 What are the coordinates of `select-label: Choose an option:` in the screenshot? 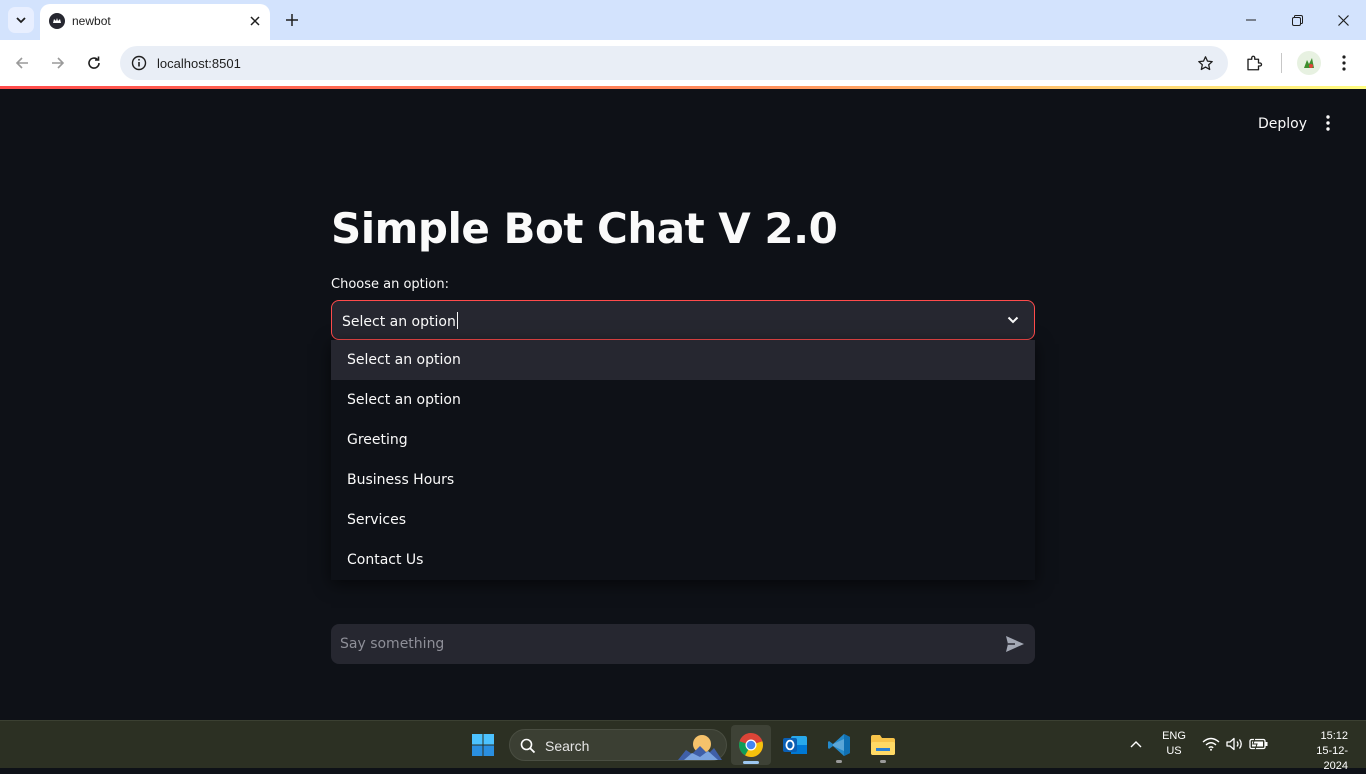 It's located at (390, 284).